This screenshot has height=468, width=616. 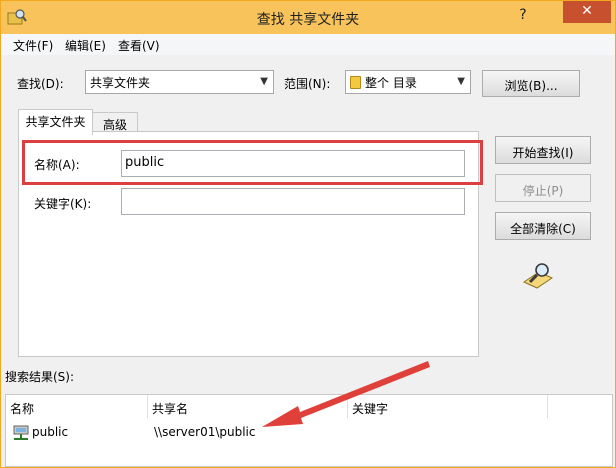 What do you see at coordinates (57, 165) in the screenshot?
I see `name-label: 名称(A):` at bounding box center [57, 165].